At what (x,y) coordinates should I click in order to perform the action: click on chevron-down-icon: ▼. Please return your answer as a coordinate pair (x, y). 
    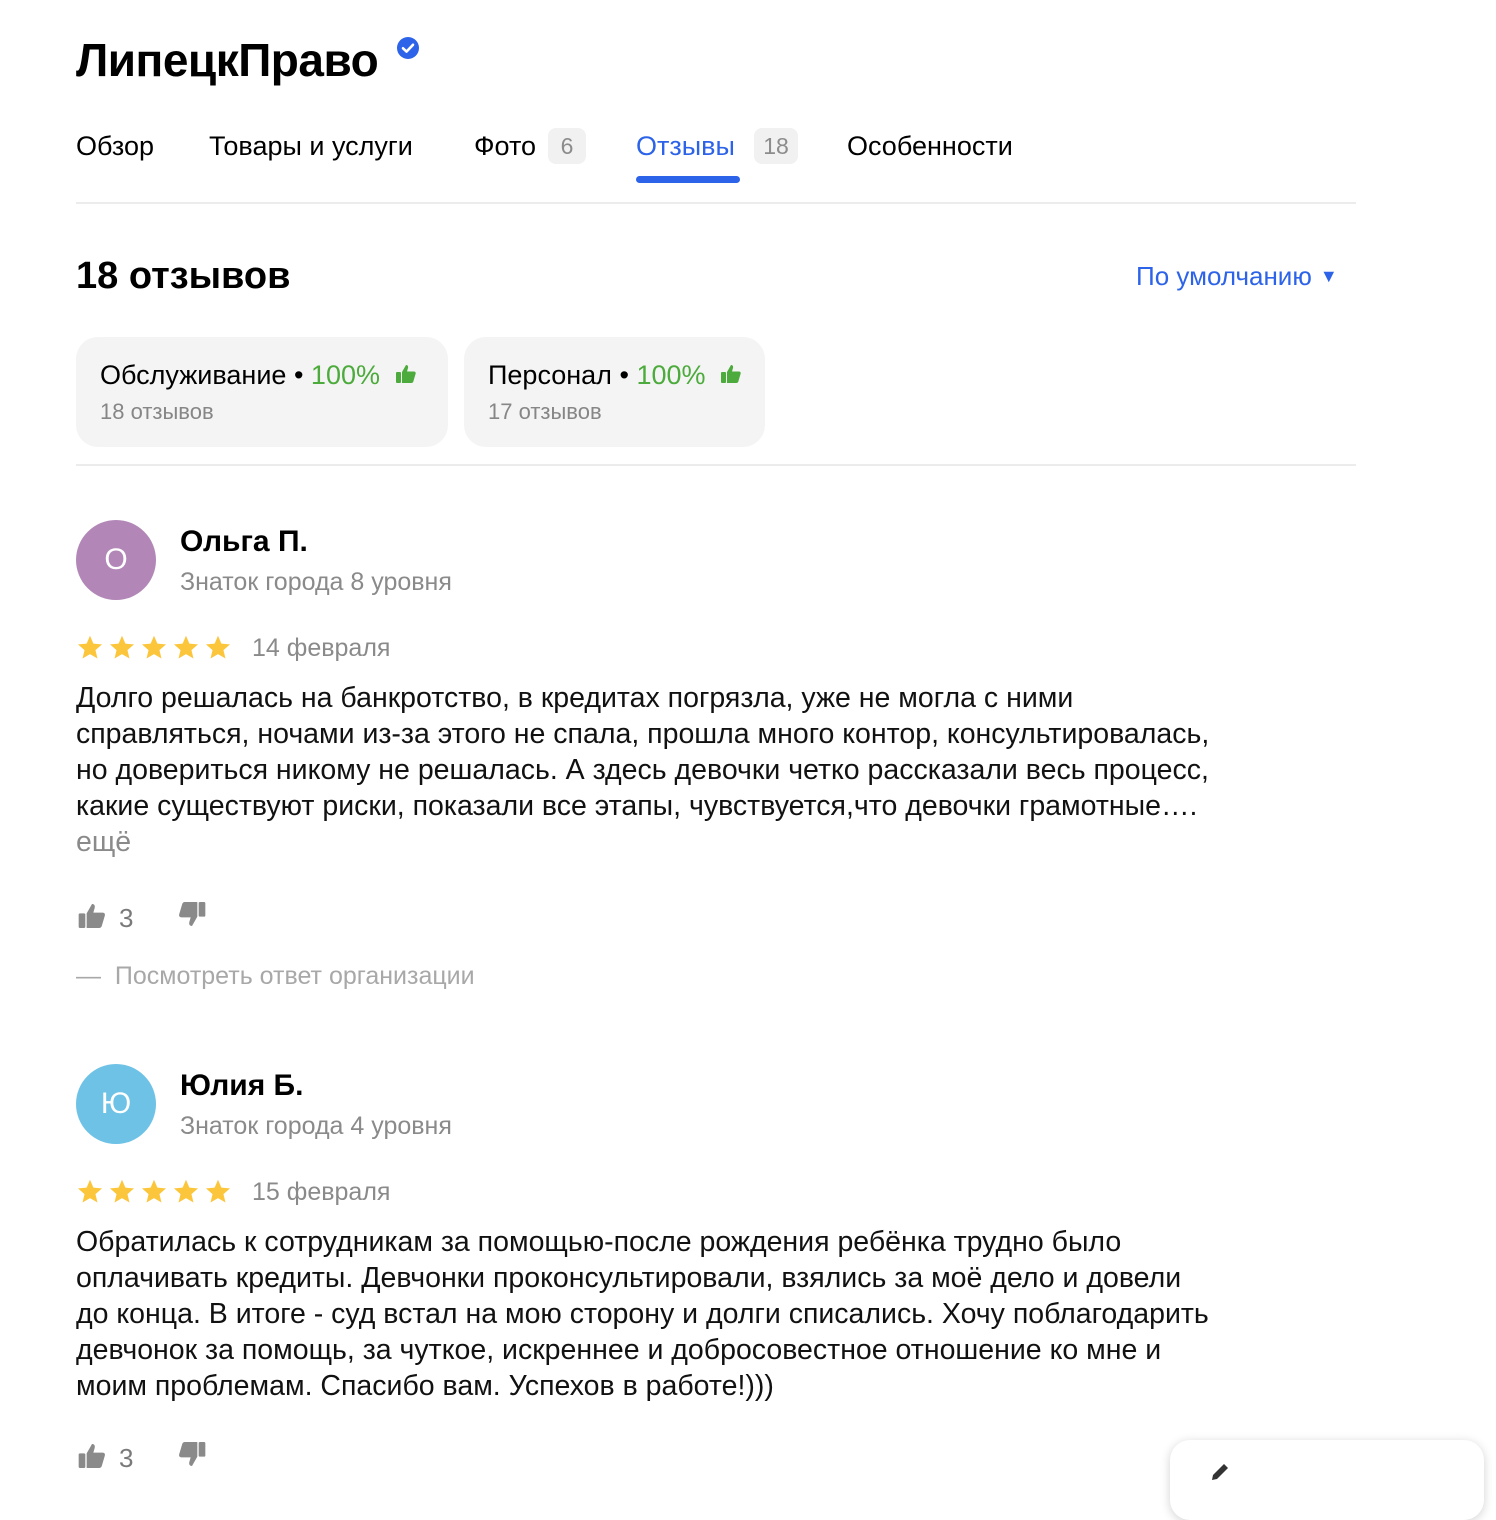
    Looking at the image, I should click on (1328, 276).